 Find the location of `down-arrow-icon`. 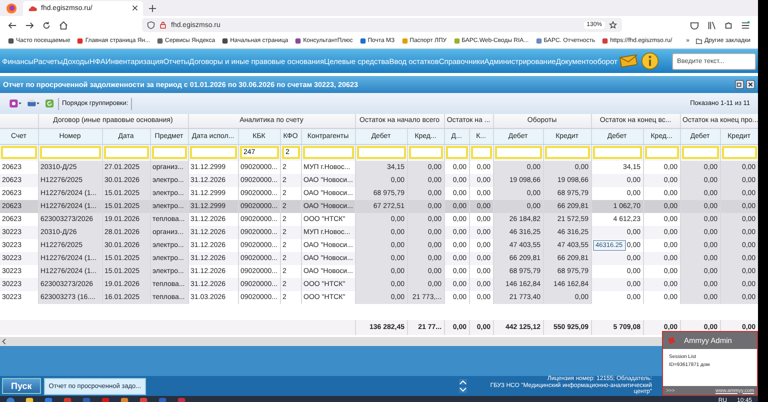

down-arrow-icon is located at coordinates (463, 390).